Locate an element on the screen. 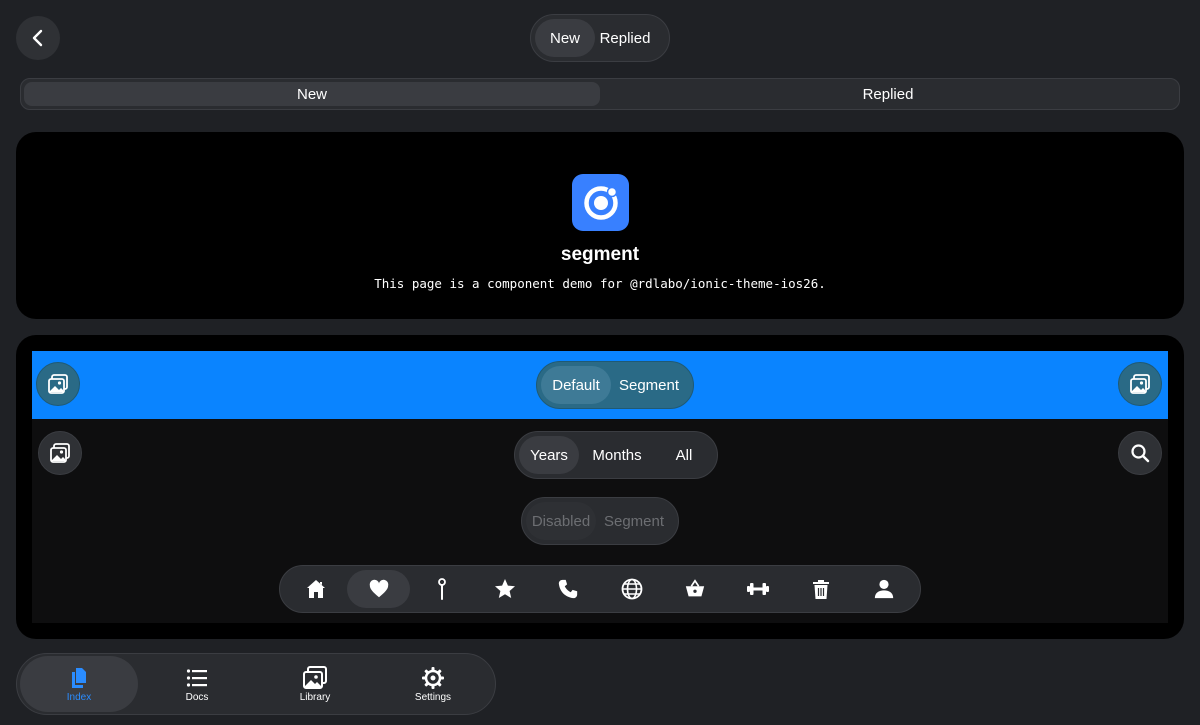  header-segment: New Replied is located at coordinates (600, 38).